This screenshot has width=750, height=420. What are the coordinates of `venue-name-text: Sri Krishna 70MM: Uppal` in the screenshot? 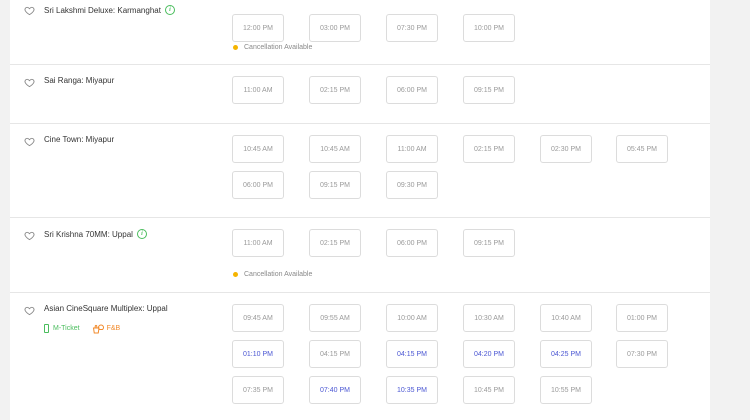 It's located at (88, 234).